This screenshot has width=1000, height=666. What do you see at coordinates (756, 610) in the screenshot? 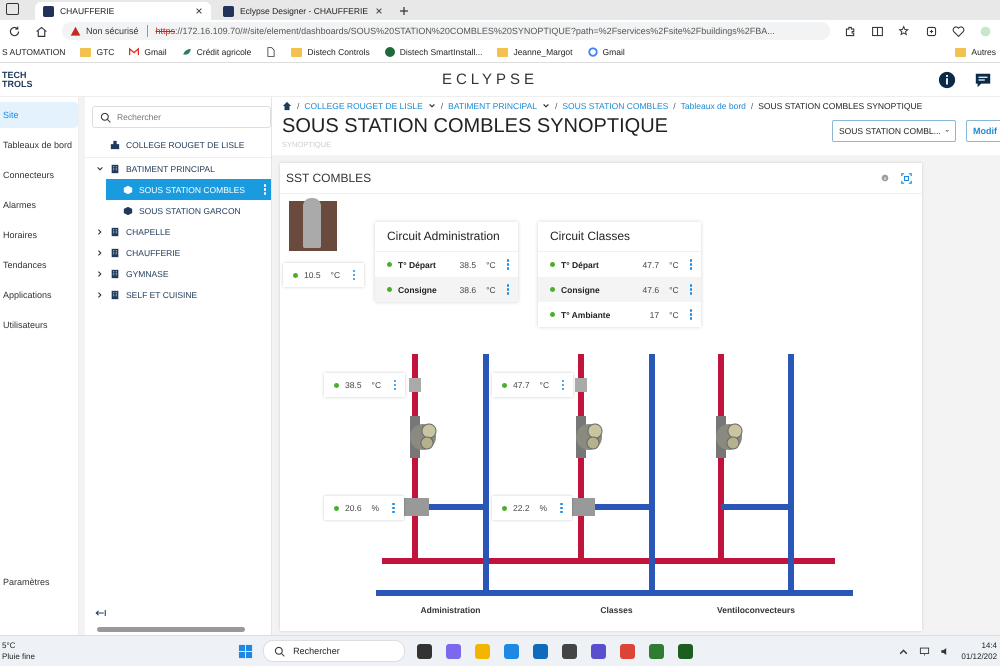
I see `loop-label: Ventiloconvecteurs` at bounding box center [756, 610].